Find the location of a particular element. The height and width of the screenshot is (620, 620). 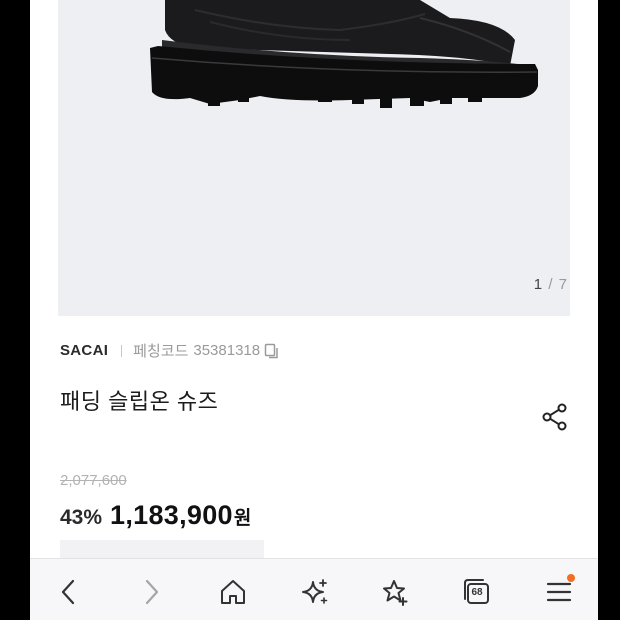

back-icon is located at coordinates (68, 592).